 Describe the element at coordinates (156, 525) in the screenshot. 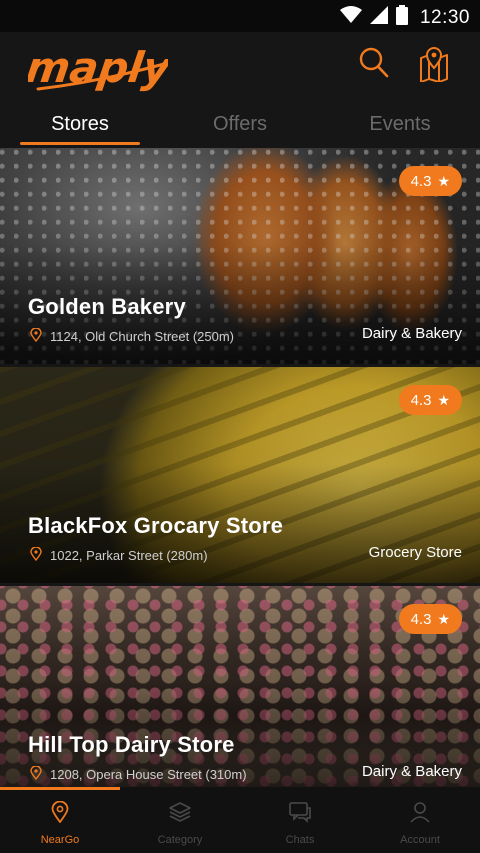

I see `store-name: BlackFox Grocary Store` at that location.